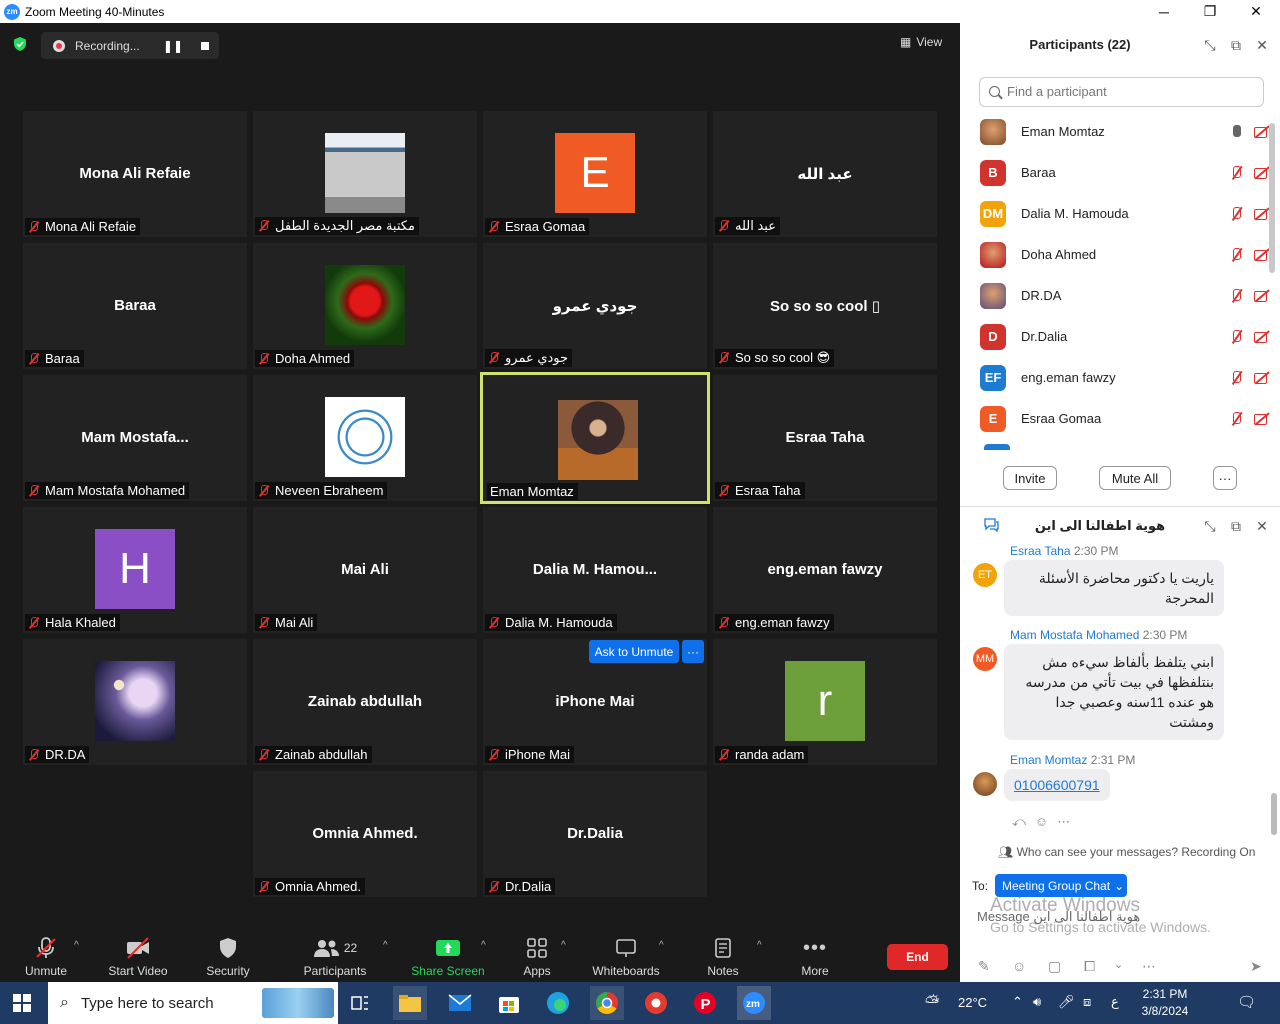  What do you see at coordinates (825, 306) in the screenshot?
I see `video-tile: So so so cool ▯ So so so cool 😎` at bounding box center [825, 306].